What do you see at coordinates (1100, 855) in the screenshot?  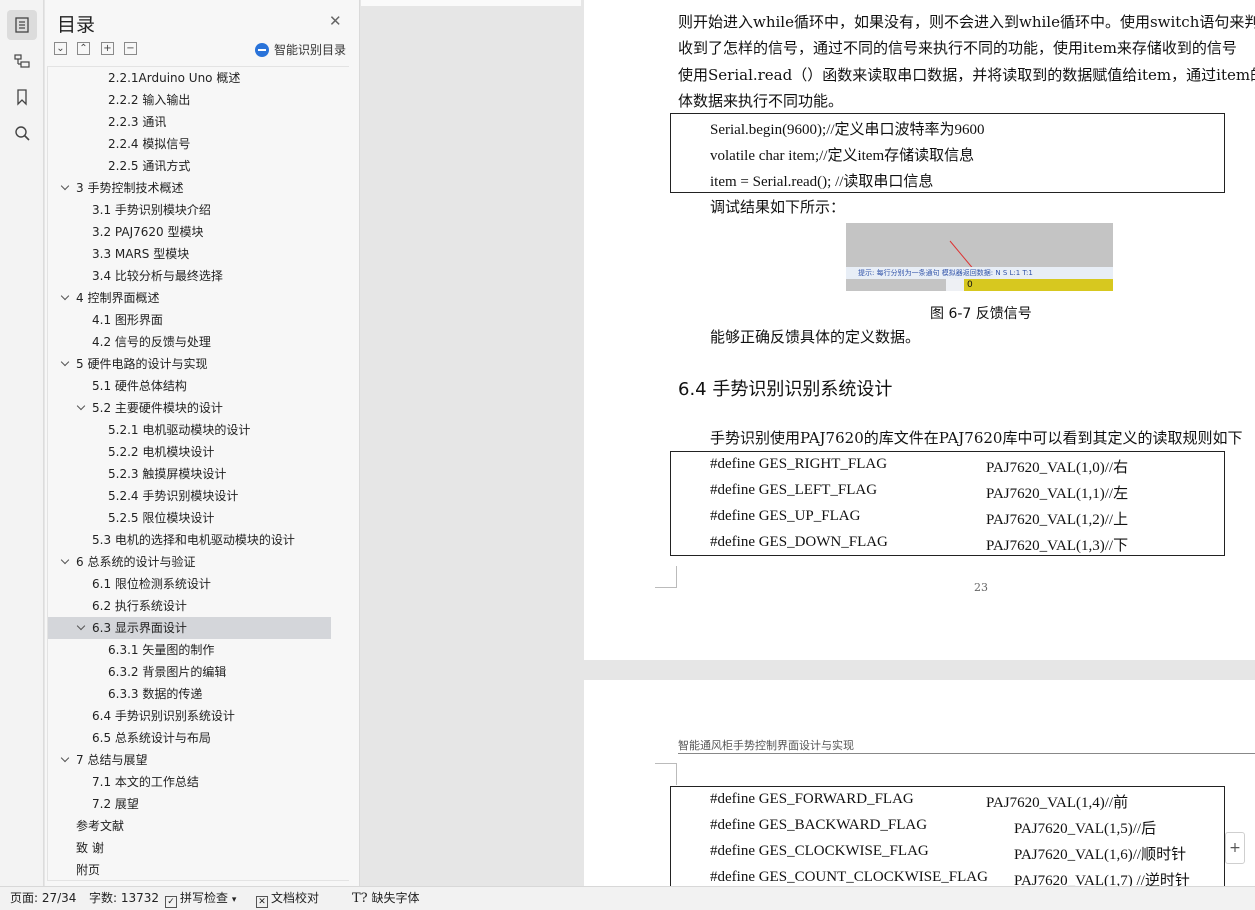 I see `code-define-value: PAJ7620_VAL(1,6)//顺时针` at bounding box center [1100, 855].